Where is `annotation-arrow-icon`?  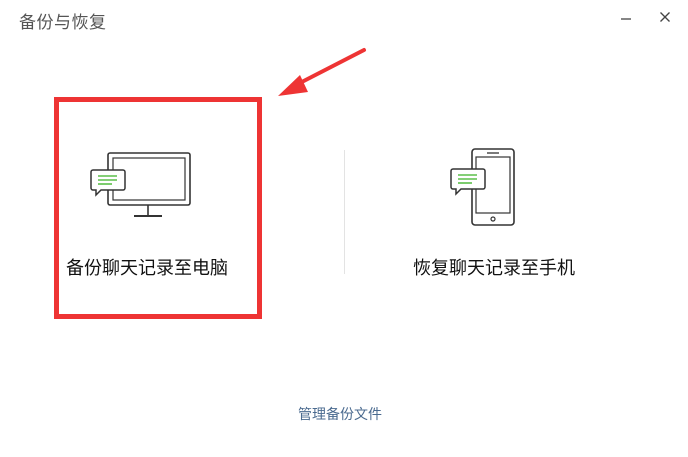 annotation-arrow-icon is located at coordinates (322, 72).